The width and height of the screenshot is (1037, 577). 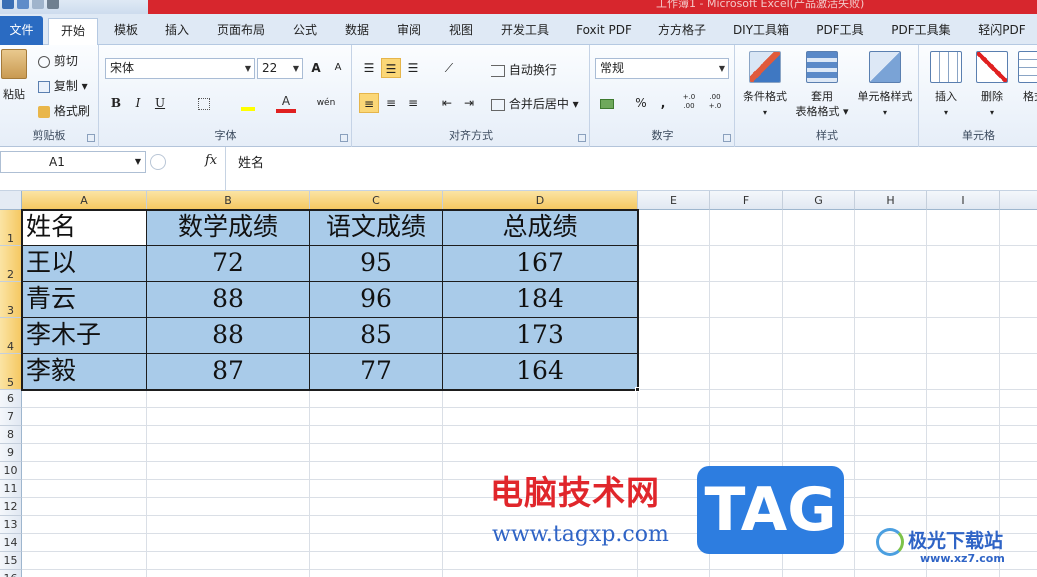 I want to click on number-format-select: 常规 ▼, so click(x=662, y=68).